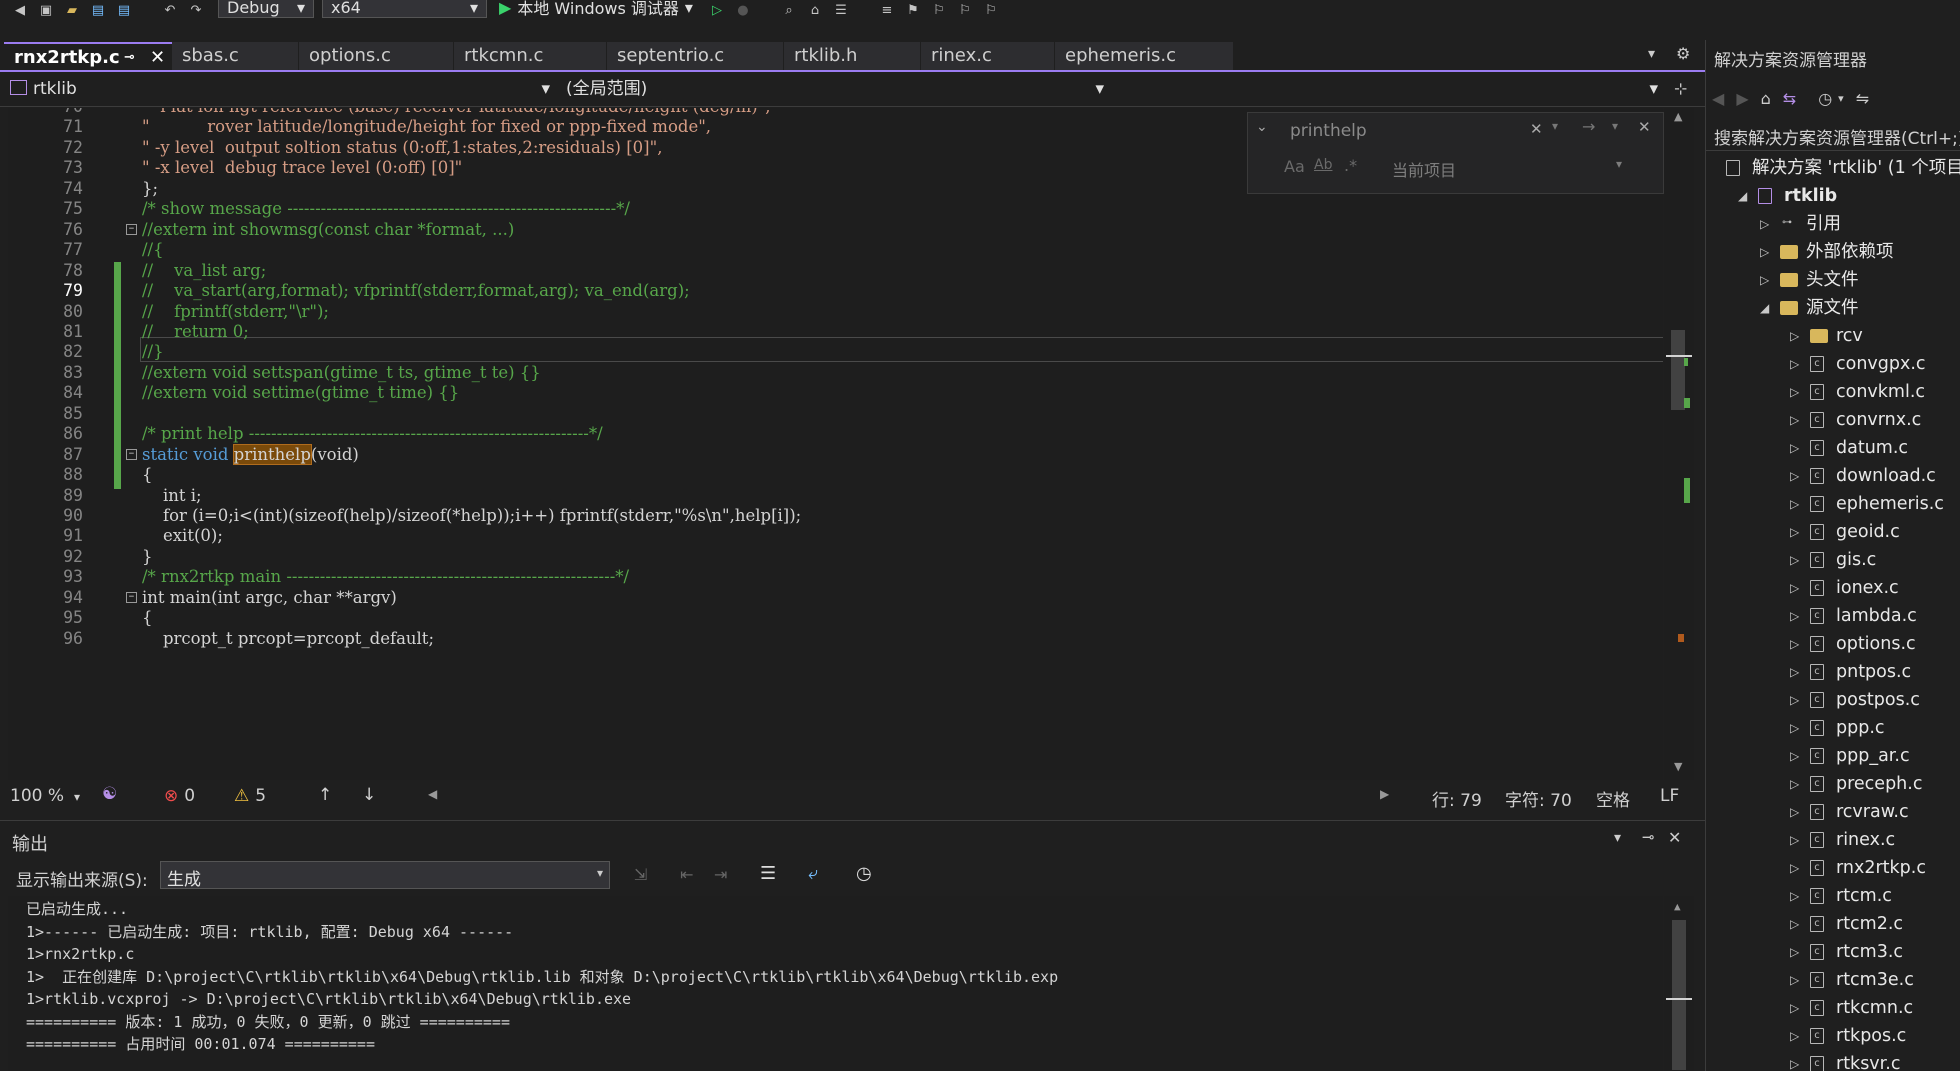 The image size is (1960, 1071). Describe the element at coordinates (1536, 129) in the screenshot. I see `clear-search-icon: ✕` at that location.